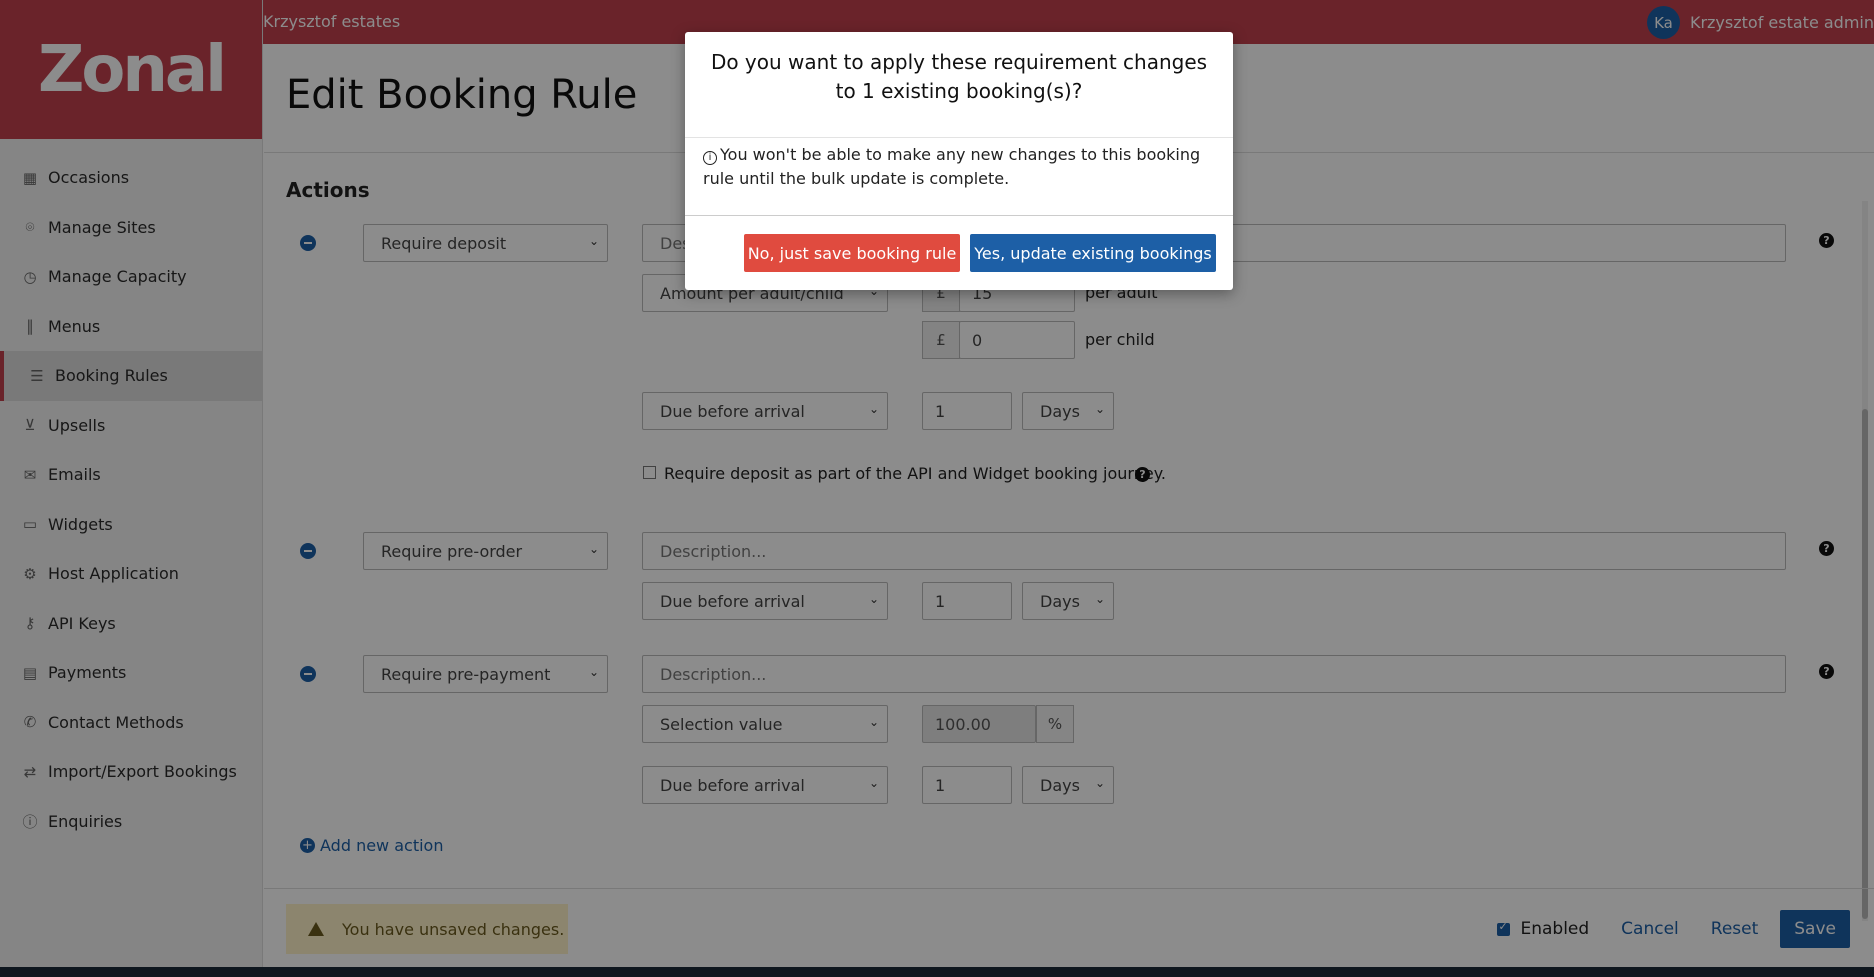 This screenshot has height=977, width=1874. What do you see at coordinates (1093, 253) in the screenshot?
I see `yes-update-existing-bookings-button: Yes, update existing bookings` at bounding box center [1093, 253].